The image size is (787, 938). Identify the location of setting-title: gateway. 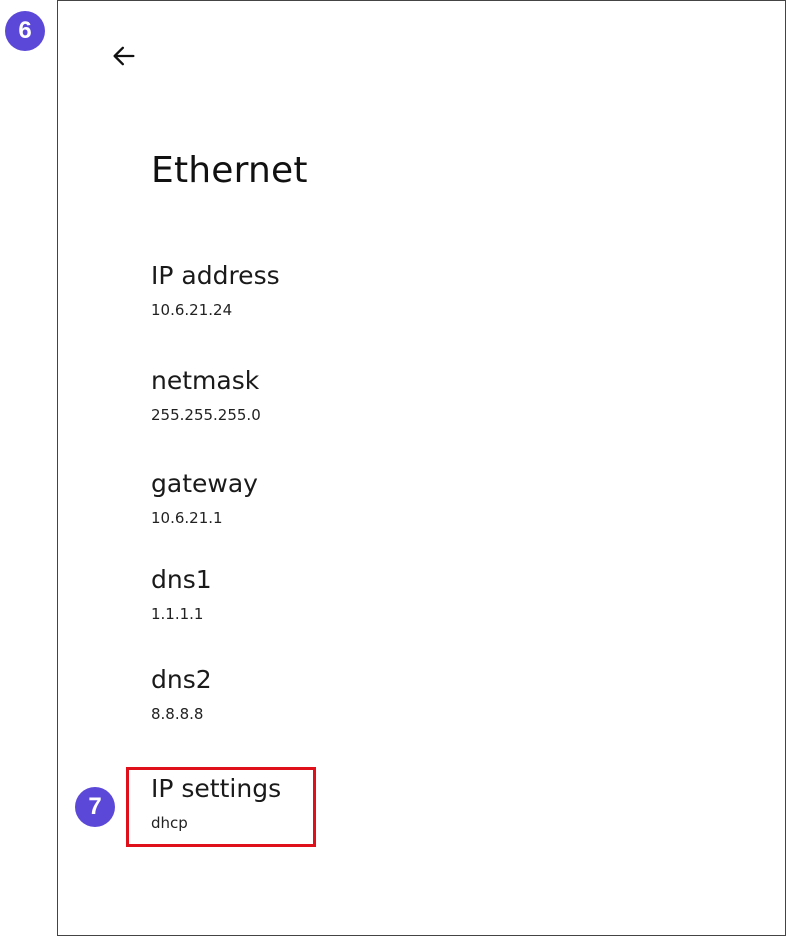
(204, 483).